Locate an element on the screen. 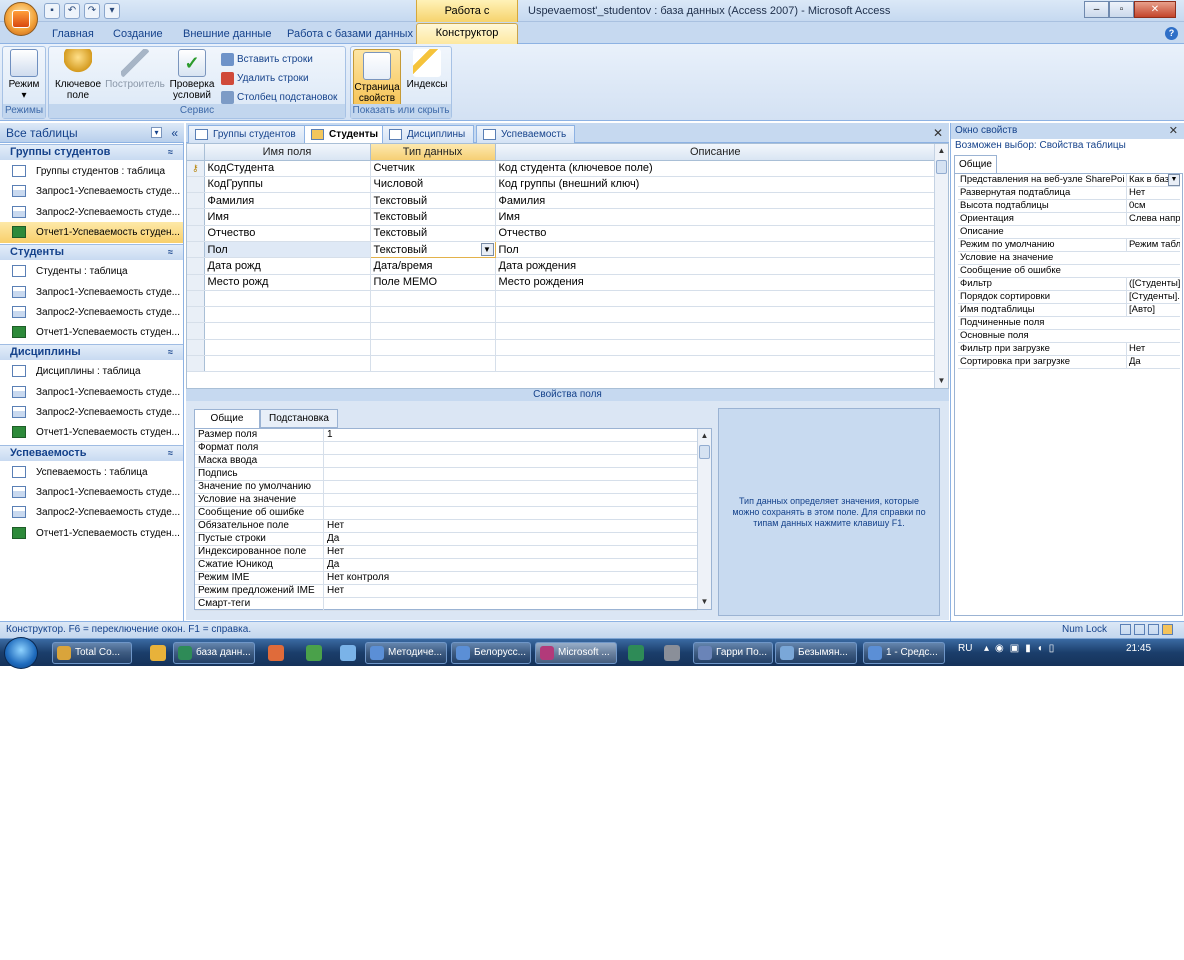 Image resolution: width=1184 pixels, height=960 pixels. search-icon is located at coordinates (348, 653).